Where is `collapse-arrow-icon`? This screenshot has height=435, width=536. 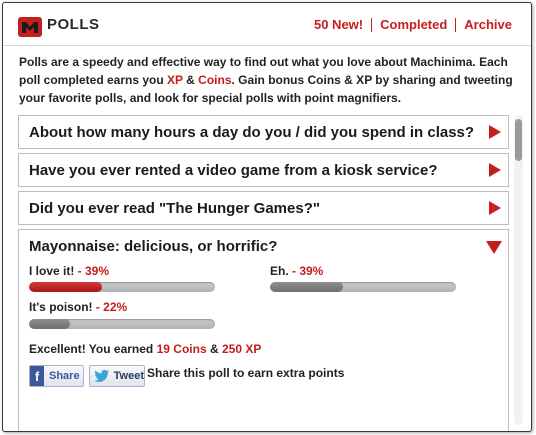 collapse-arrow-icon is located at coordinates (494, 247).